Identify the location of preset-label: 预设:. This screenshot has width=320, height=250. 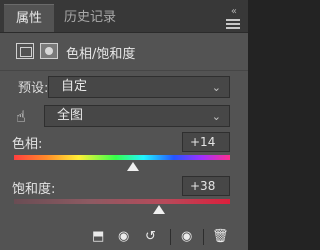
(33, 88).